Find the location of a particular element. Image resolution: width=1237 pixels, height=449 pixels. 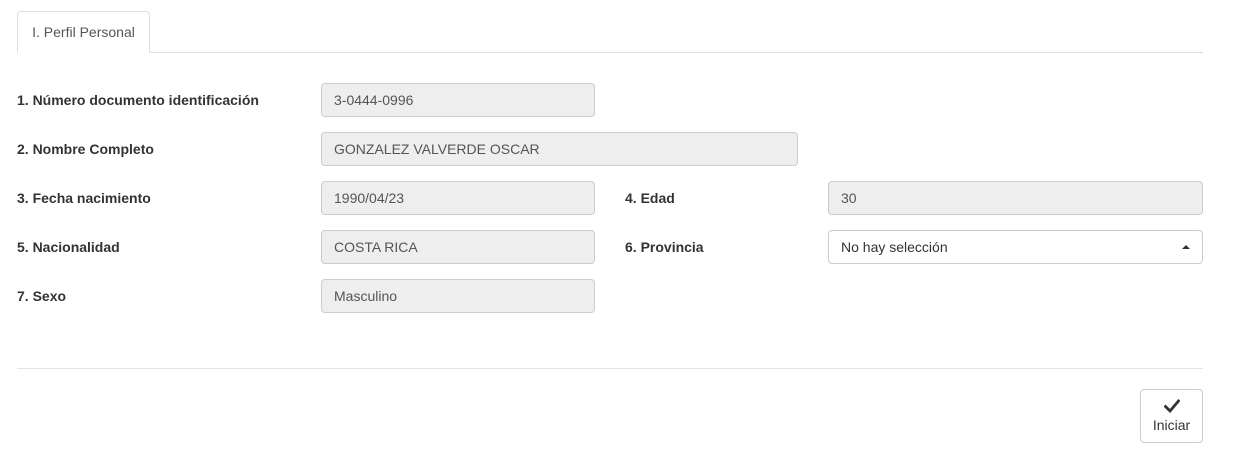

caret-up-icon is located at coordinates (1186, 247).